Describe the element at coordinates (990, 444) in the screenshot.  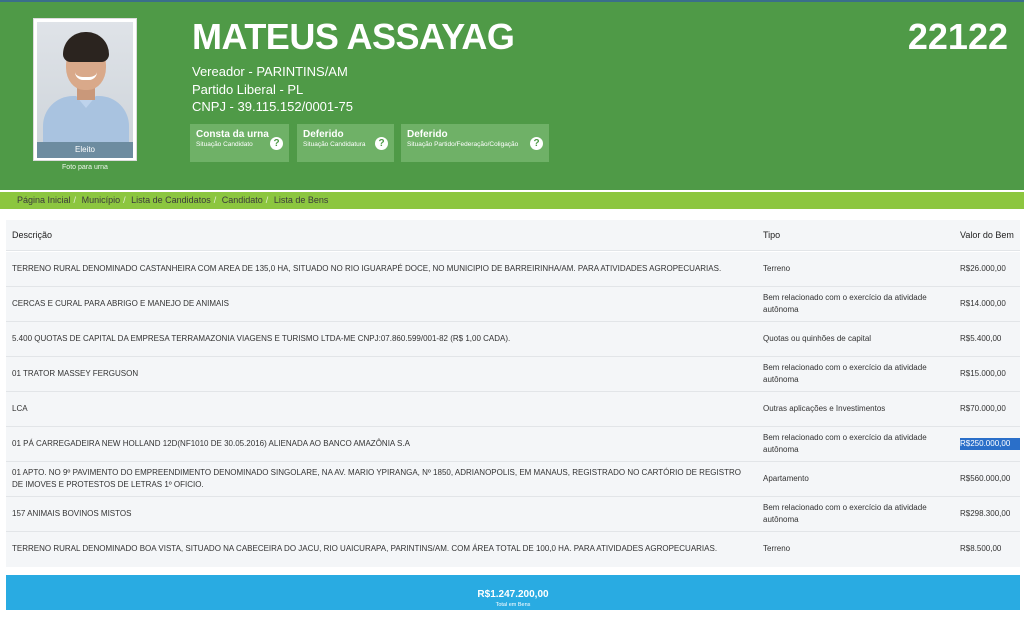
I see `cell-value-selected: R$250.000,00` at that location.